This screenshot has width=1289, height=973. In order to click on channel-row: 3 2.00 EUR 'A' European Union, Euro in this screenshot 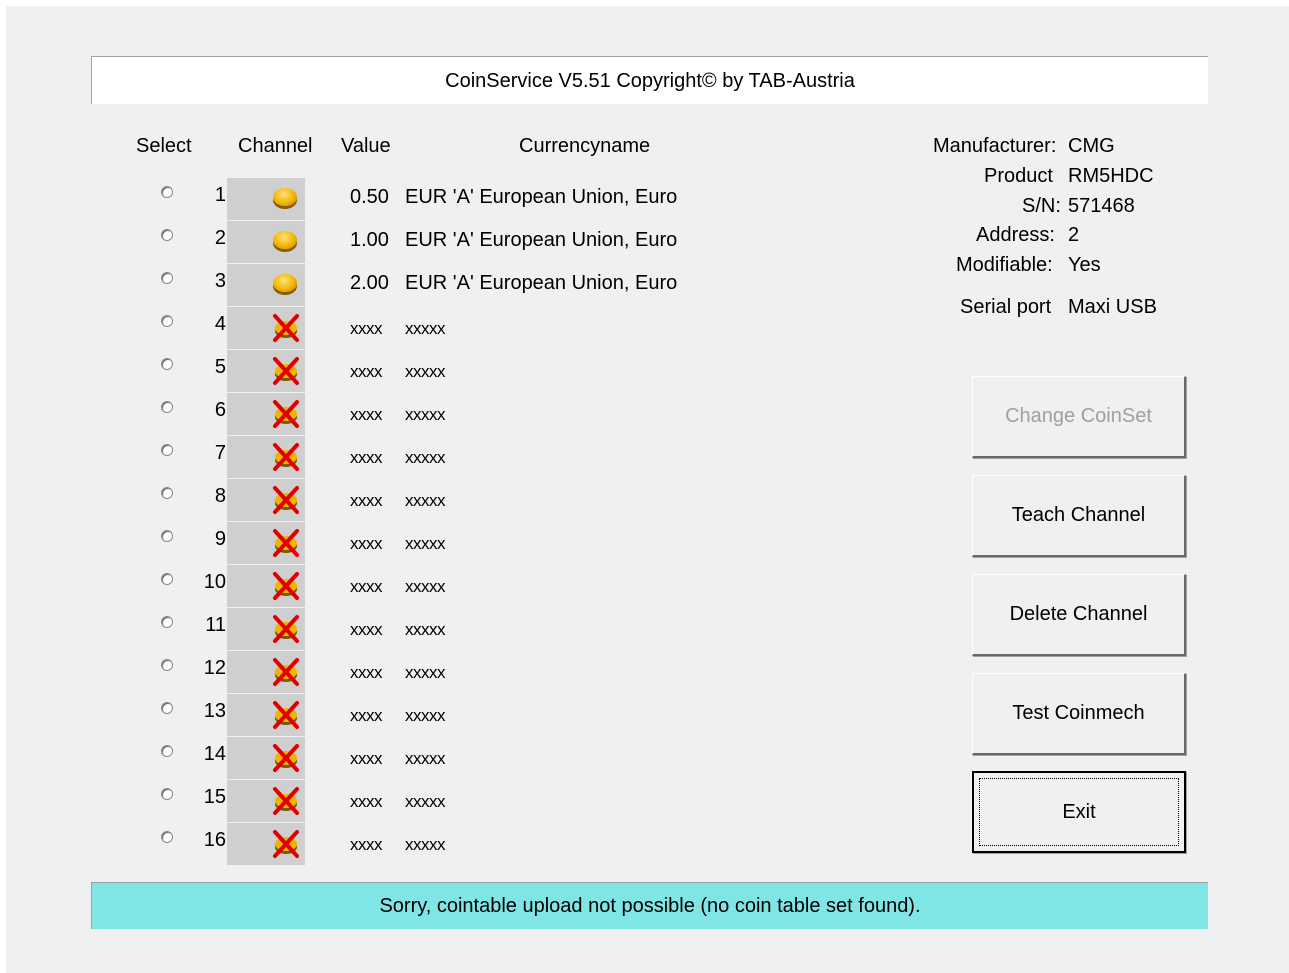, I will do `click(450, 285)`.